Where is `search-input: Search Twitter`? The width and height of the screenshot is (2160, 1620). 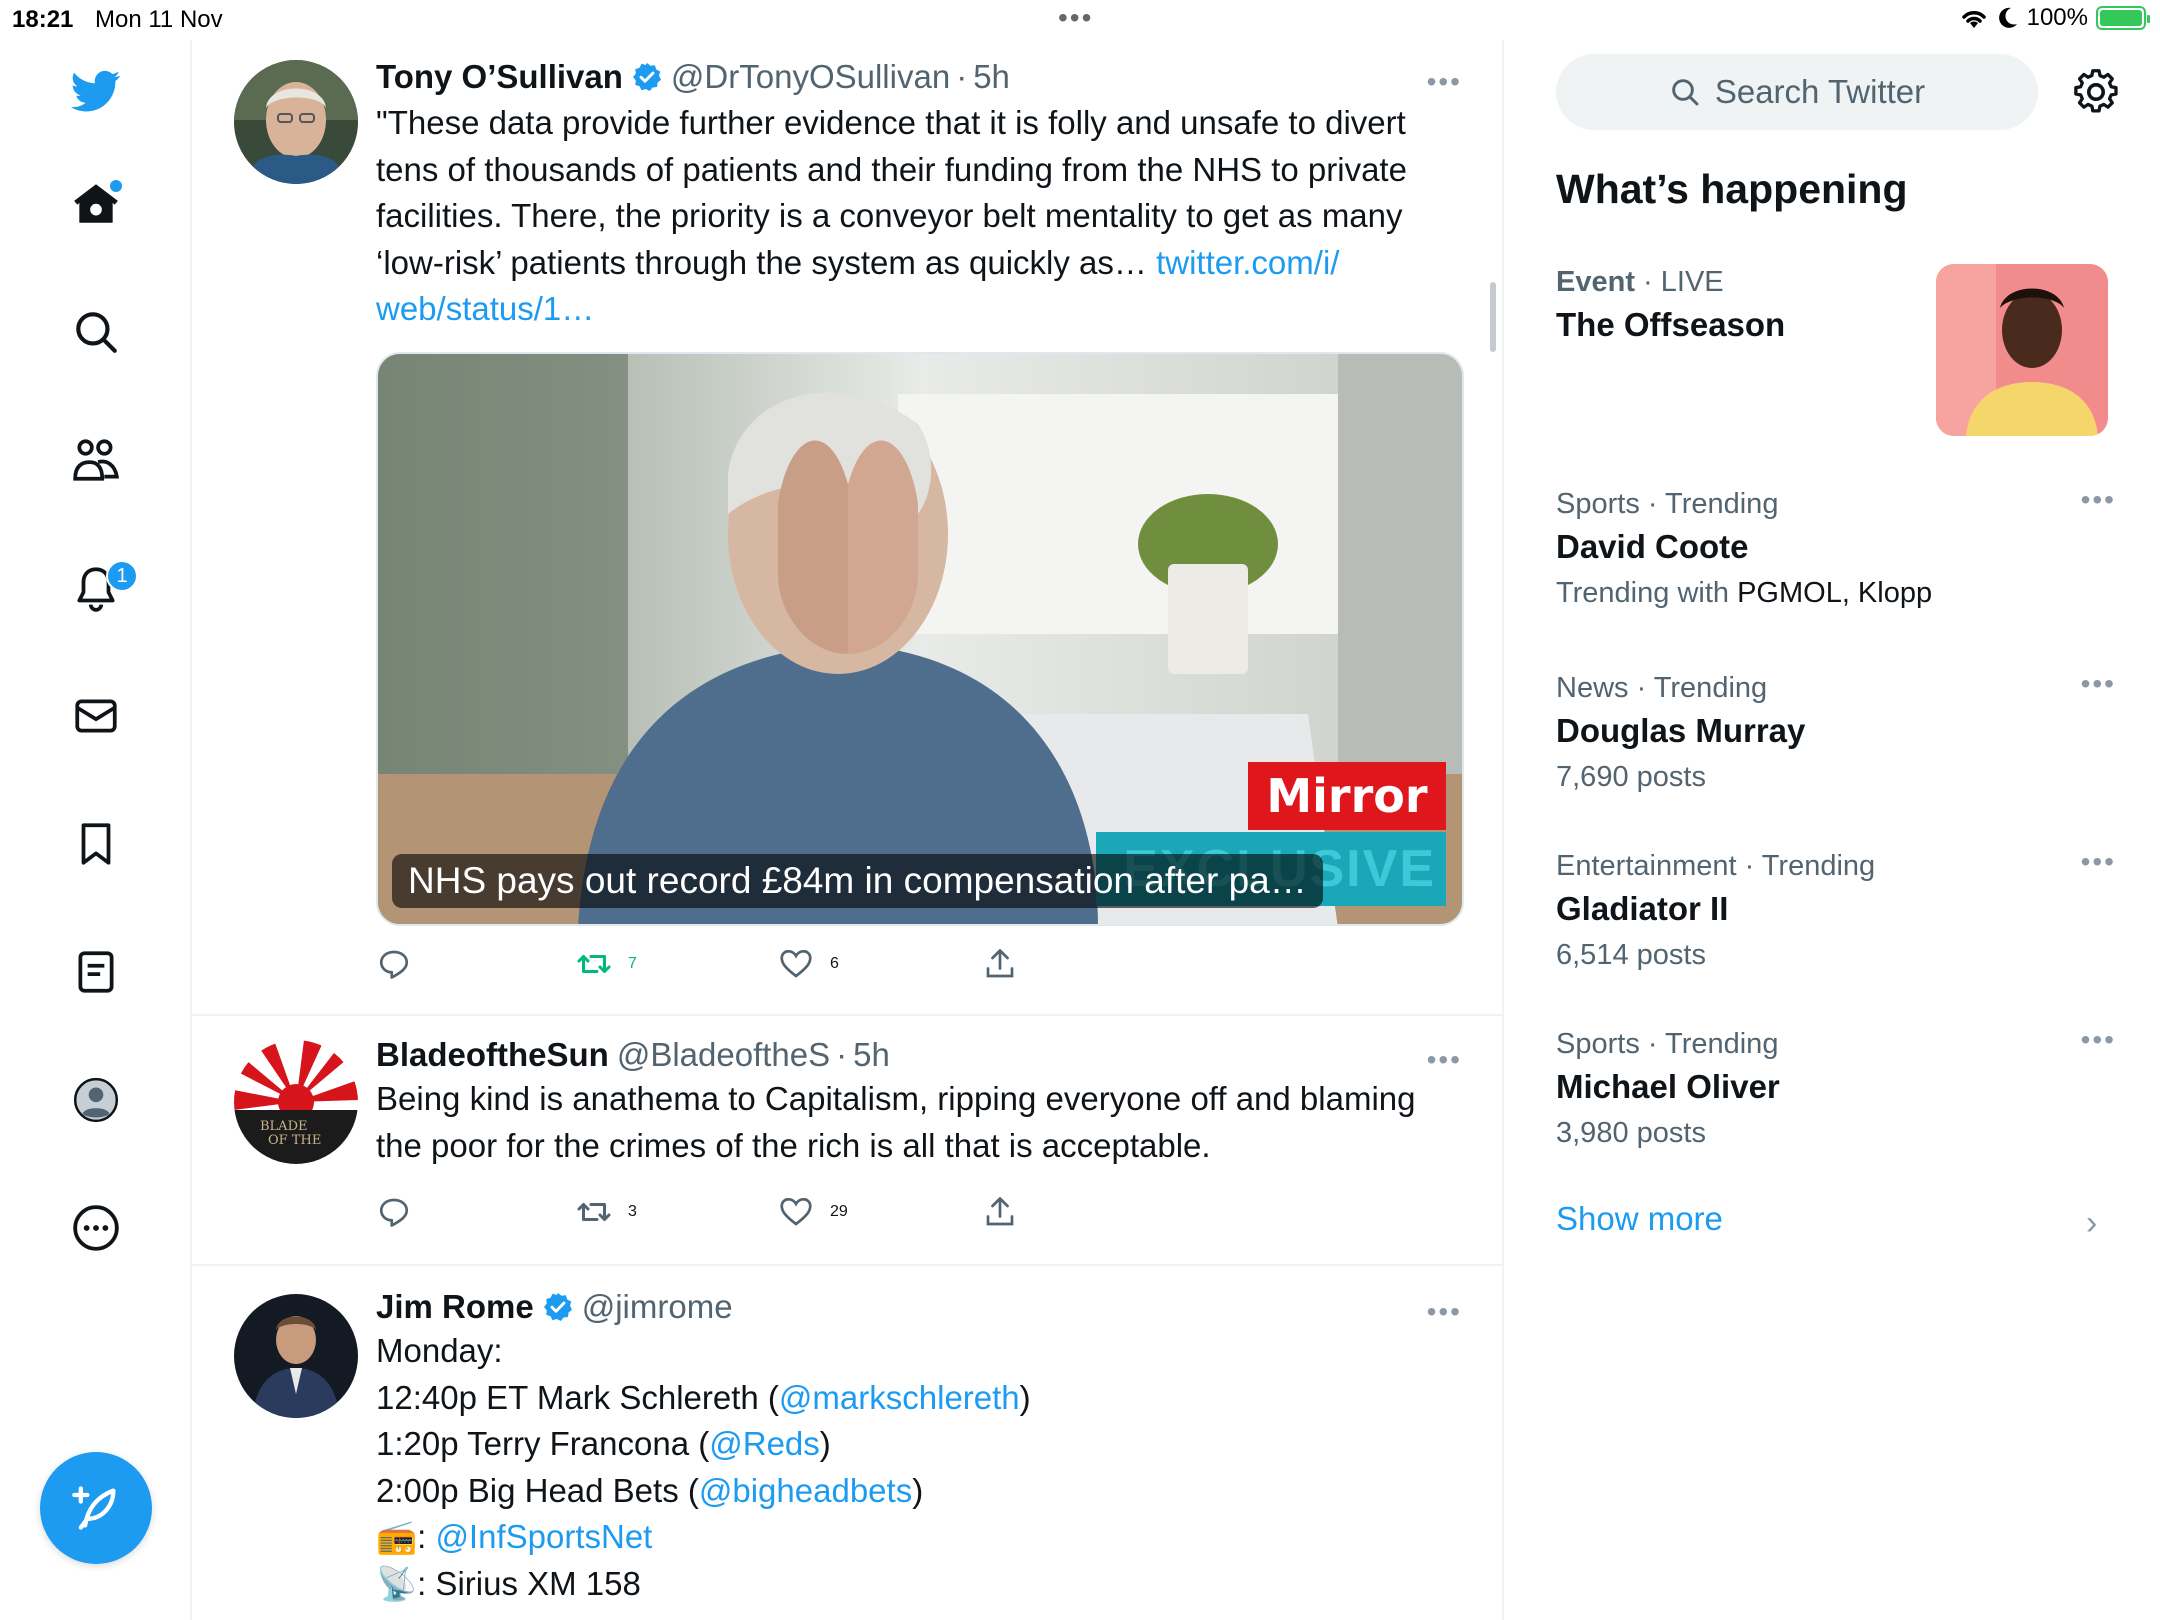 search-input: Search Twitter is located at coordinates (1797, 92).